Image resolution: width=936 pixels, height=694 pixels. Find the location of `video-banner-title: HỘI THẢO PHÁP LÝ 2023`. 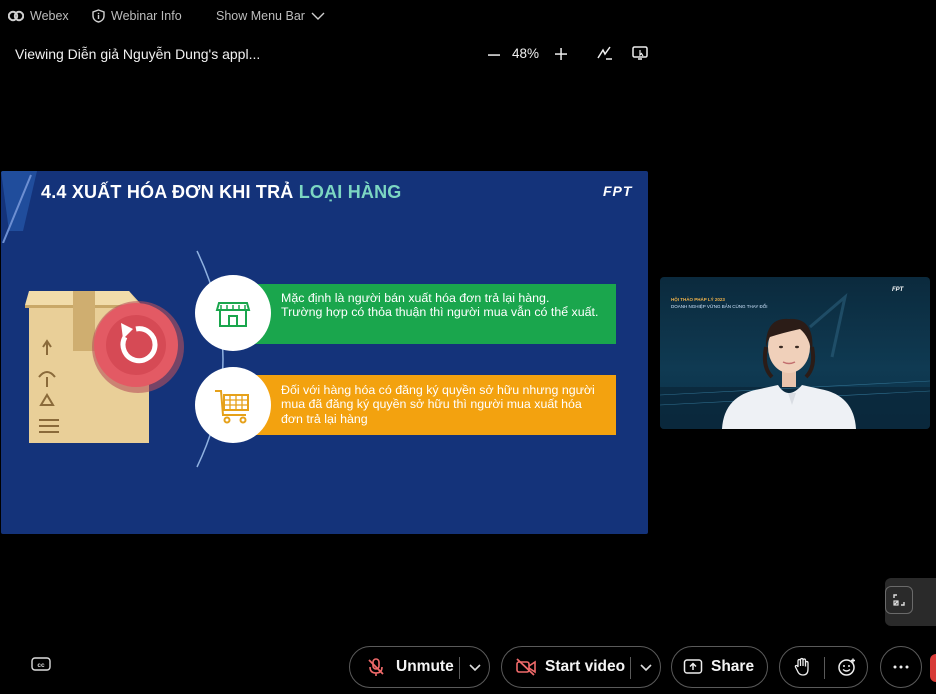

video-banner-title: HỘI THẢO PHÁP LÝ 2023 is located at coordinates (698, 299).